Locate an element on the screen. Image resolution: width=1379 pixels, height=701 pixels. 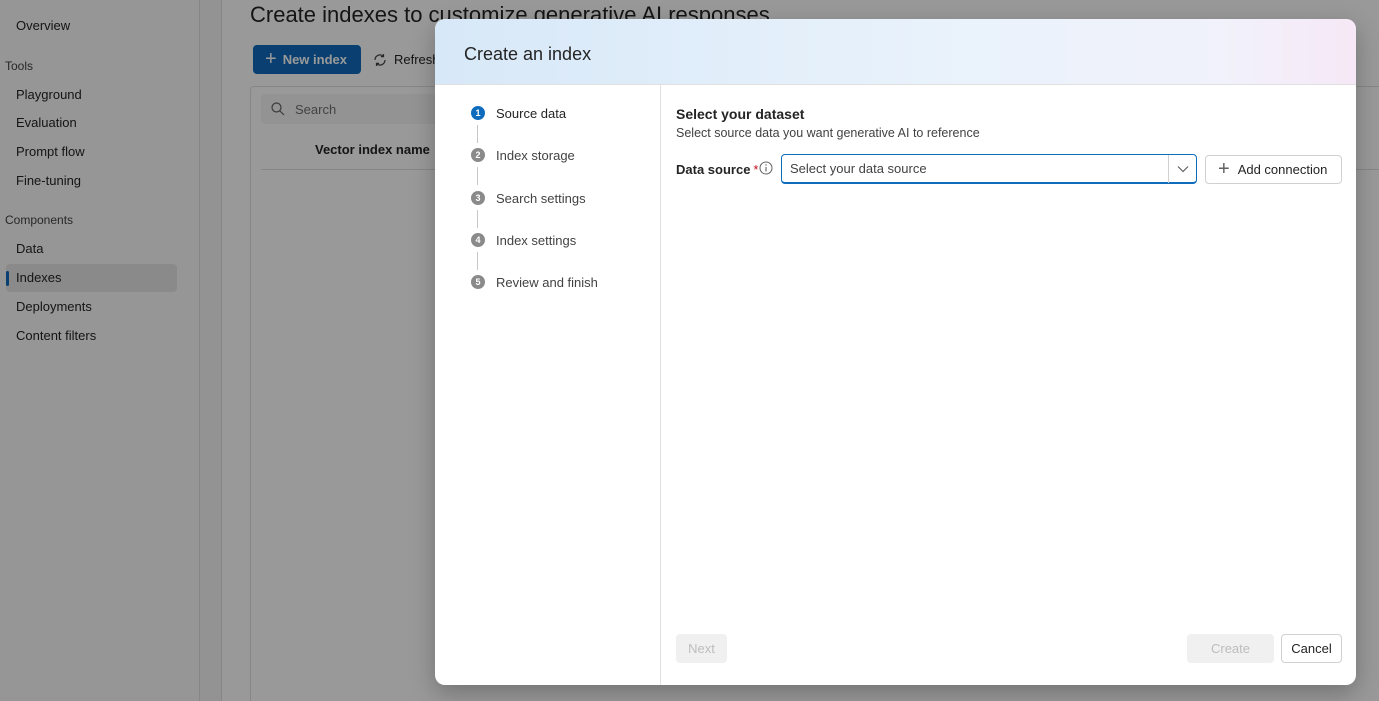
data-source-label: Data source * is located at coordinates (717, 169).